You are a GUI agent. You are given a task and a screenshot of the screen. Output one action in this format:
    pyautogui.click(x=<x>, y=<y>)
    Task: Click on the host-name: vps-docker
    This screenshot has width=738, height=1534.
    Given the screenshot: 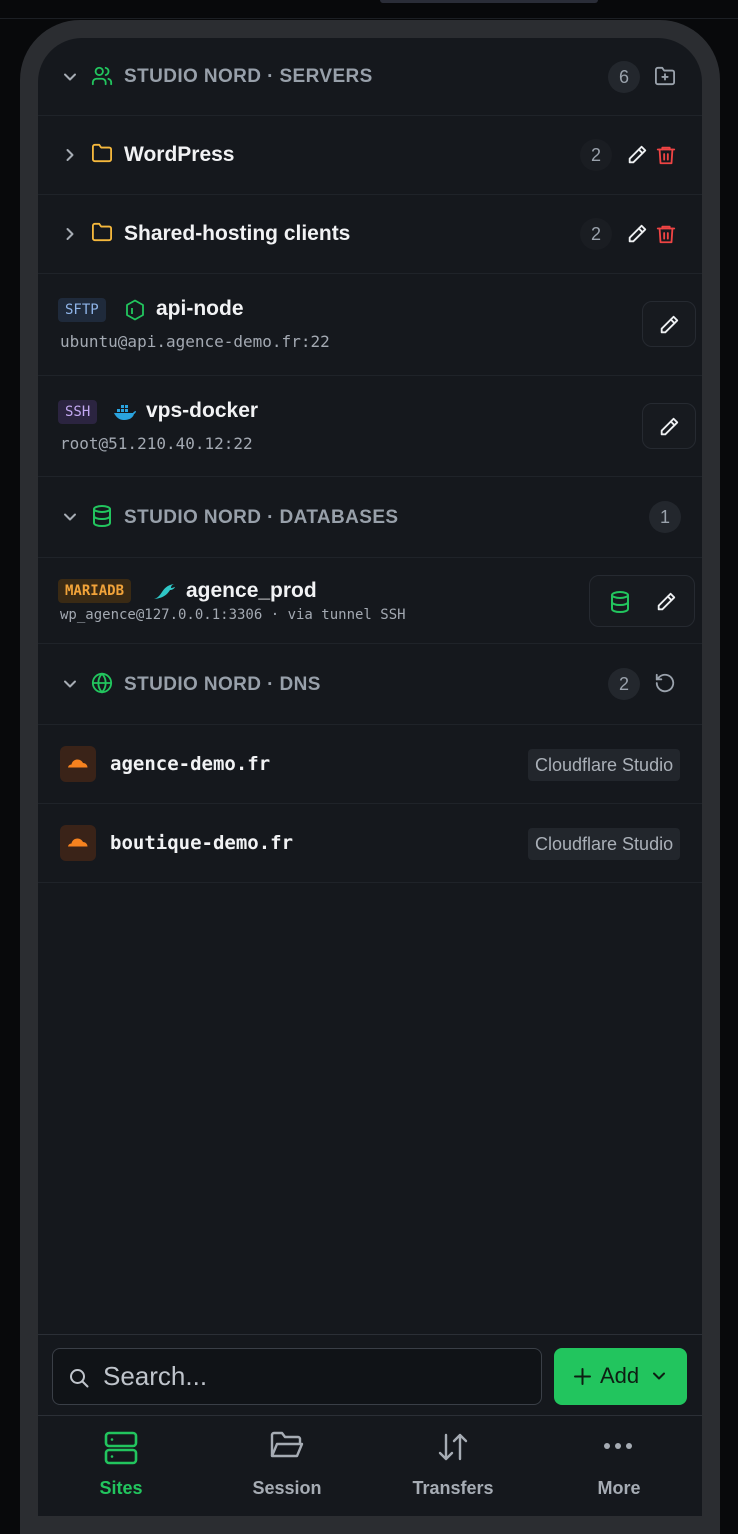 What is the action you would take?
    pyautogui.click(x=202, y=410)
    